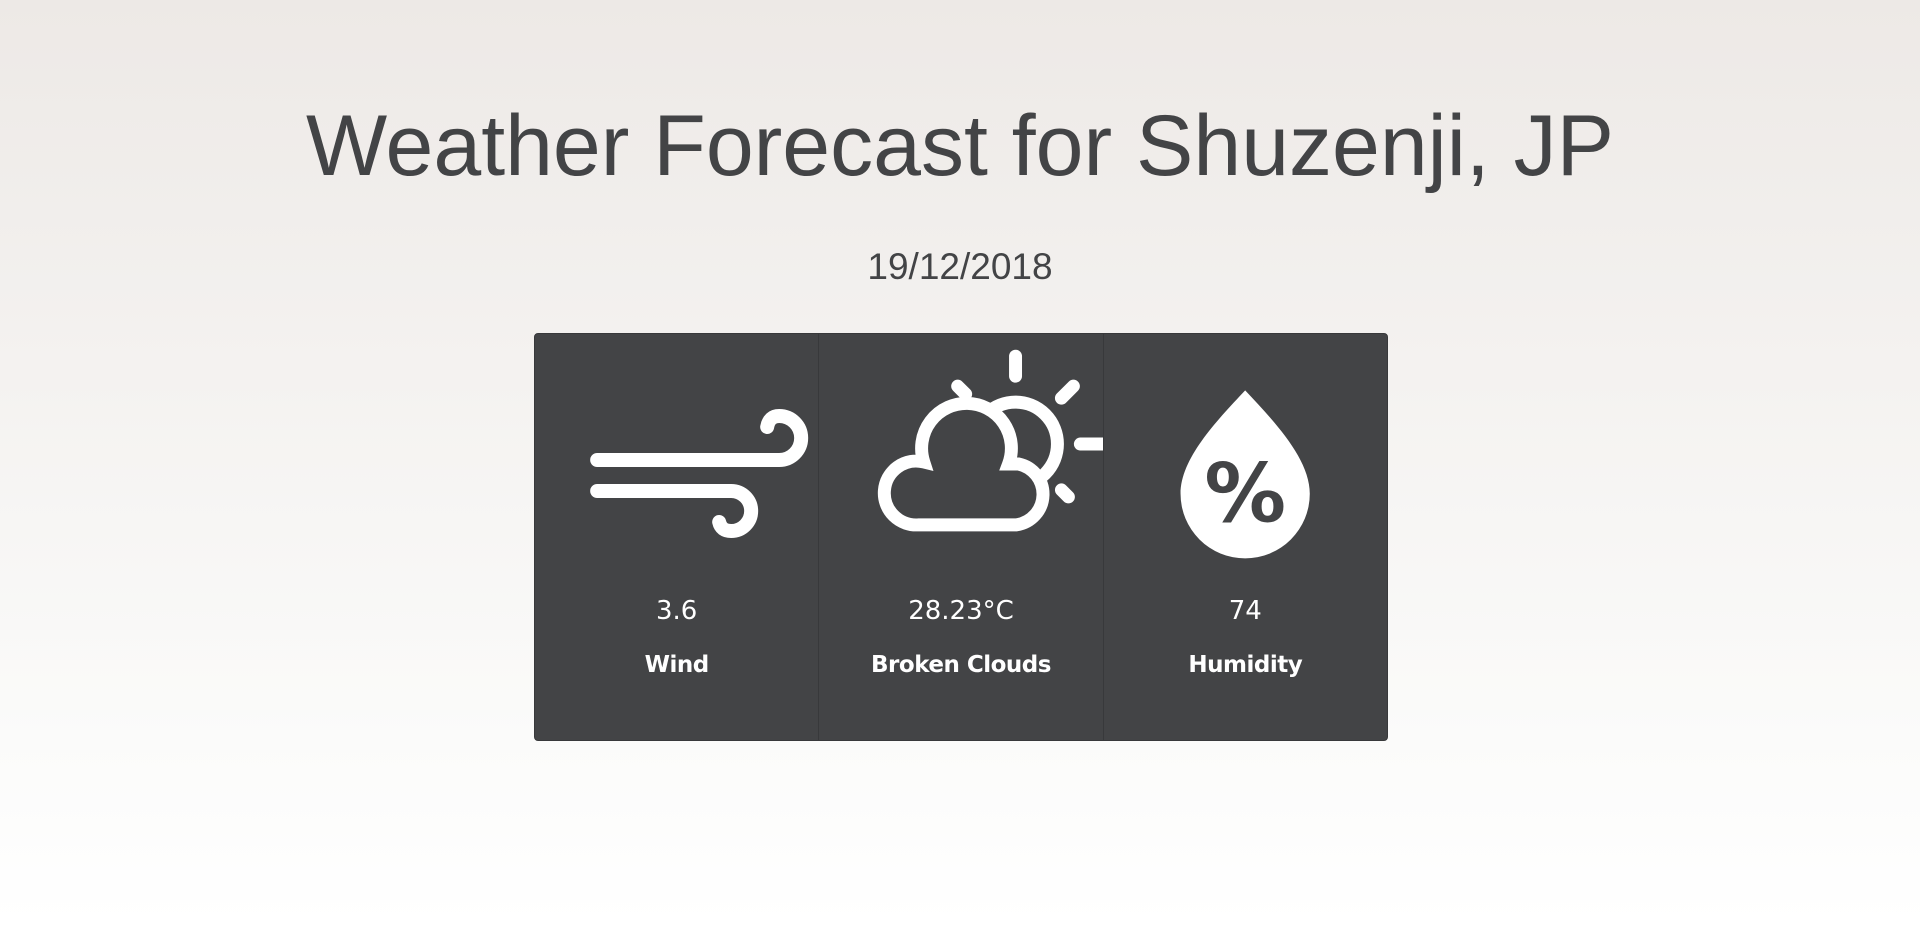 The height and width of the screenshot is (925, 1920). I want to click on wind-panel: 3.6 Wind, so click(677, 537).